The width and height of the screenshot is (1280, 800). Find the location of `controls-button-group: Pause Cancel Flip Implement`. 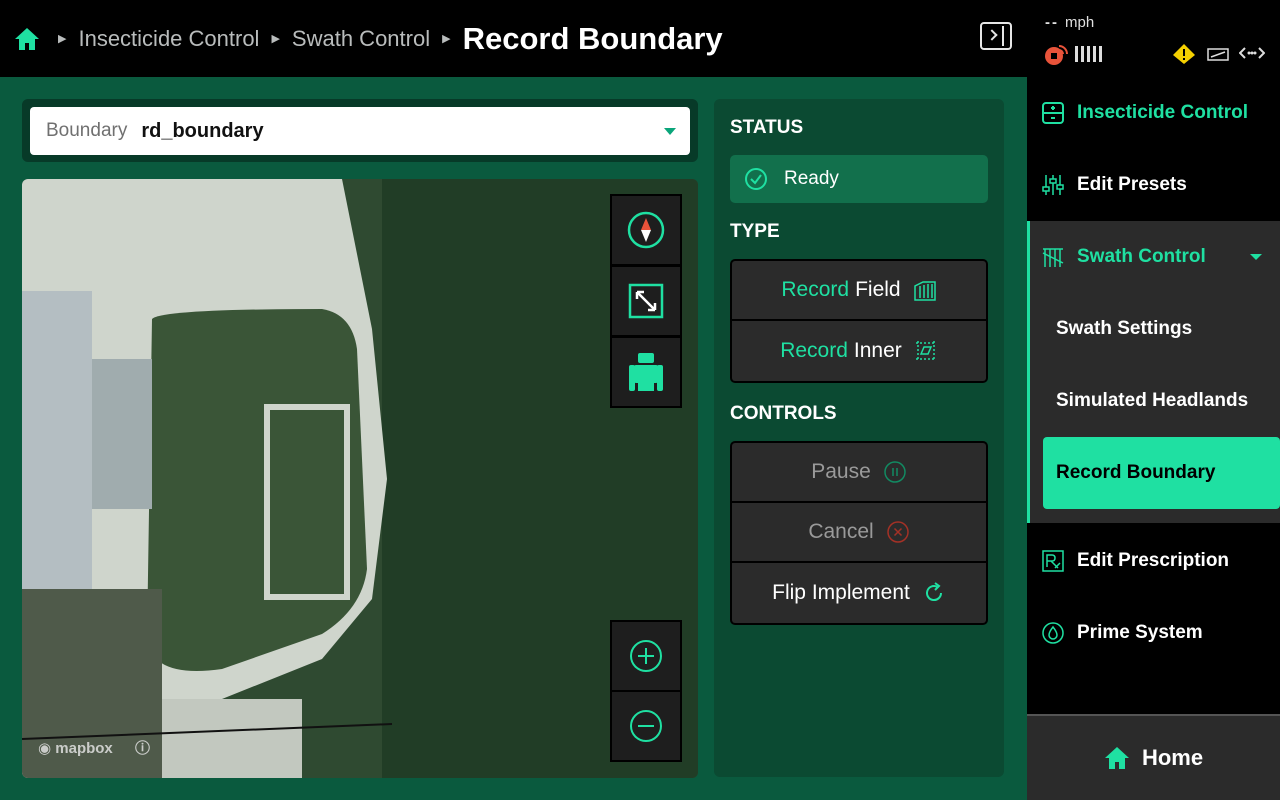

controls-button-group: Pause Cancel Flip Implement is located at coordinates (859, 533).